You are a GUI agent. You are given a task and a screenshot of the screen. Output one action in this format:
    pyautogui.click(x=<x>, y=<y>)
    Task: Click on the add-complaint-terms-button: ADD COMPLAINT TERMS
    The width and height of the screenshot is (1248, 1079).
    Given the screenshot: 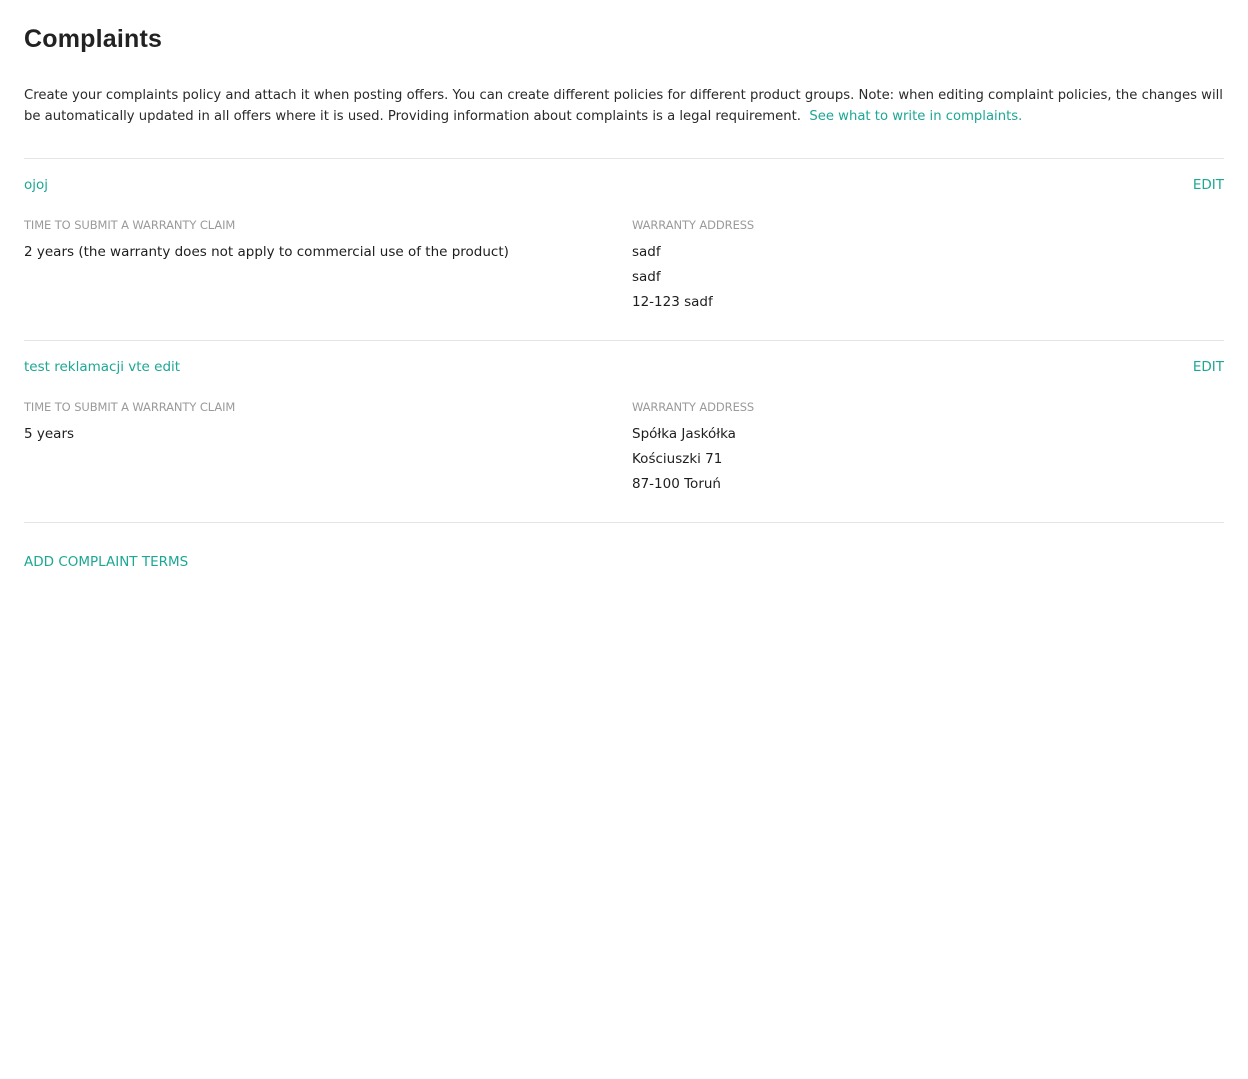 What is the action you would take?
    pyautogui.click(x=106, y=562)
    